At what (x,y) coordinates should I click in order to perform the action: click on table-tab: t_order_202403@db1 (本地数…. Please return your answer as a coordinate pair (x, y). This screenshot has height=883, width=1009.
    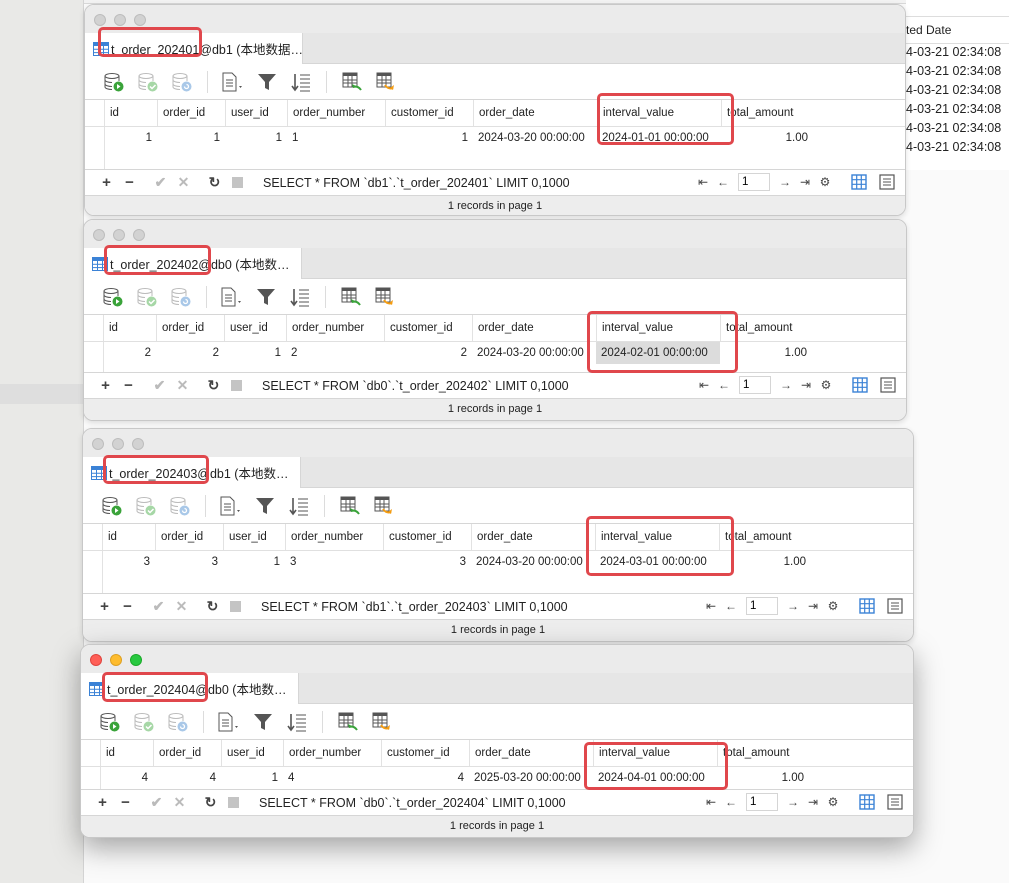
    Looking at the image, I should click on (192, 472).